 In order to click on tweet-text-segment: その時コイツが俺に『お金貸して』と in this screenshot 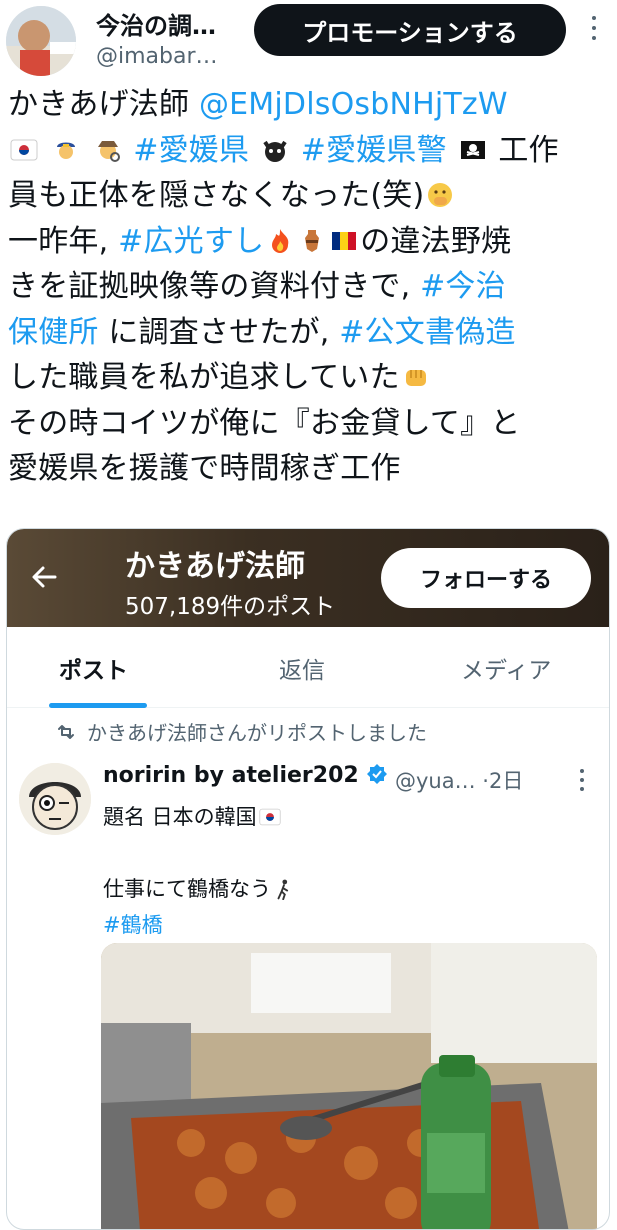, I will do `click(264, 423)`.